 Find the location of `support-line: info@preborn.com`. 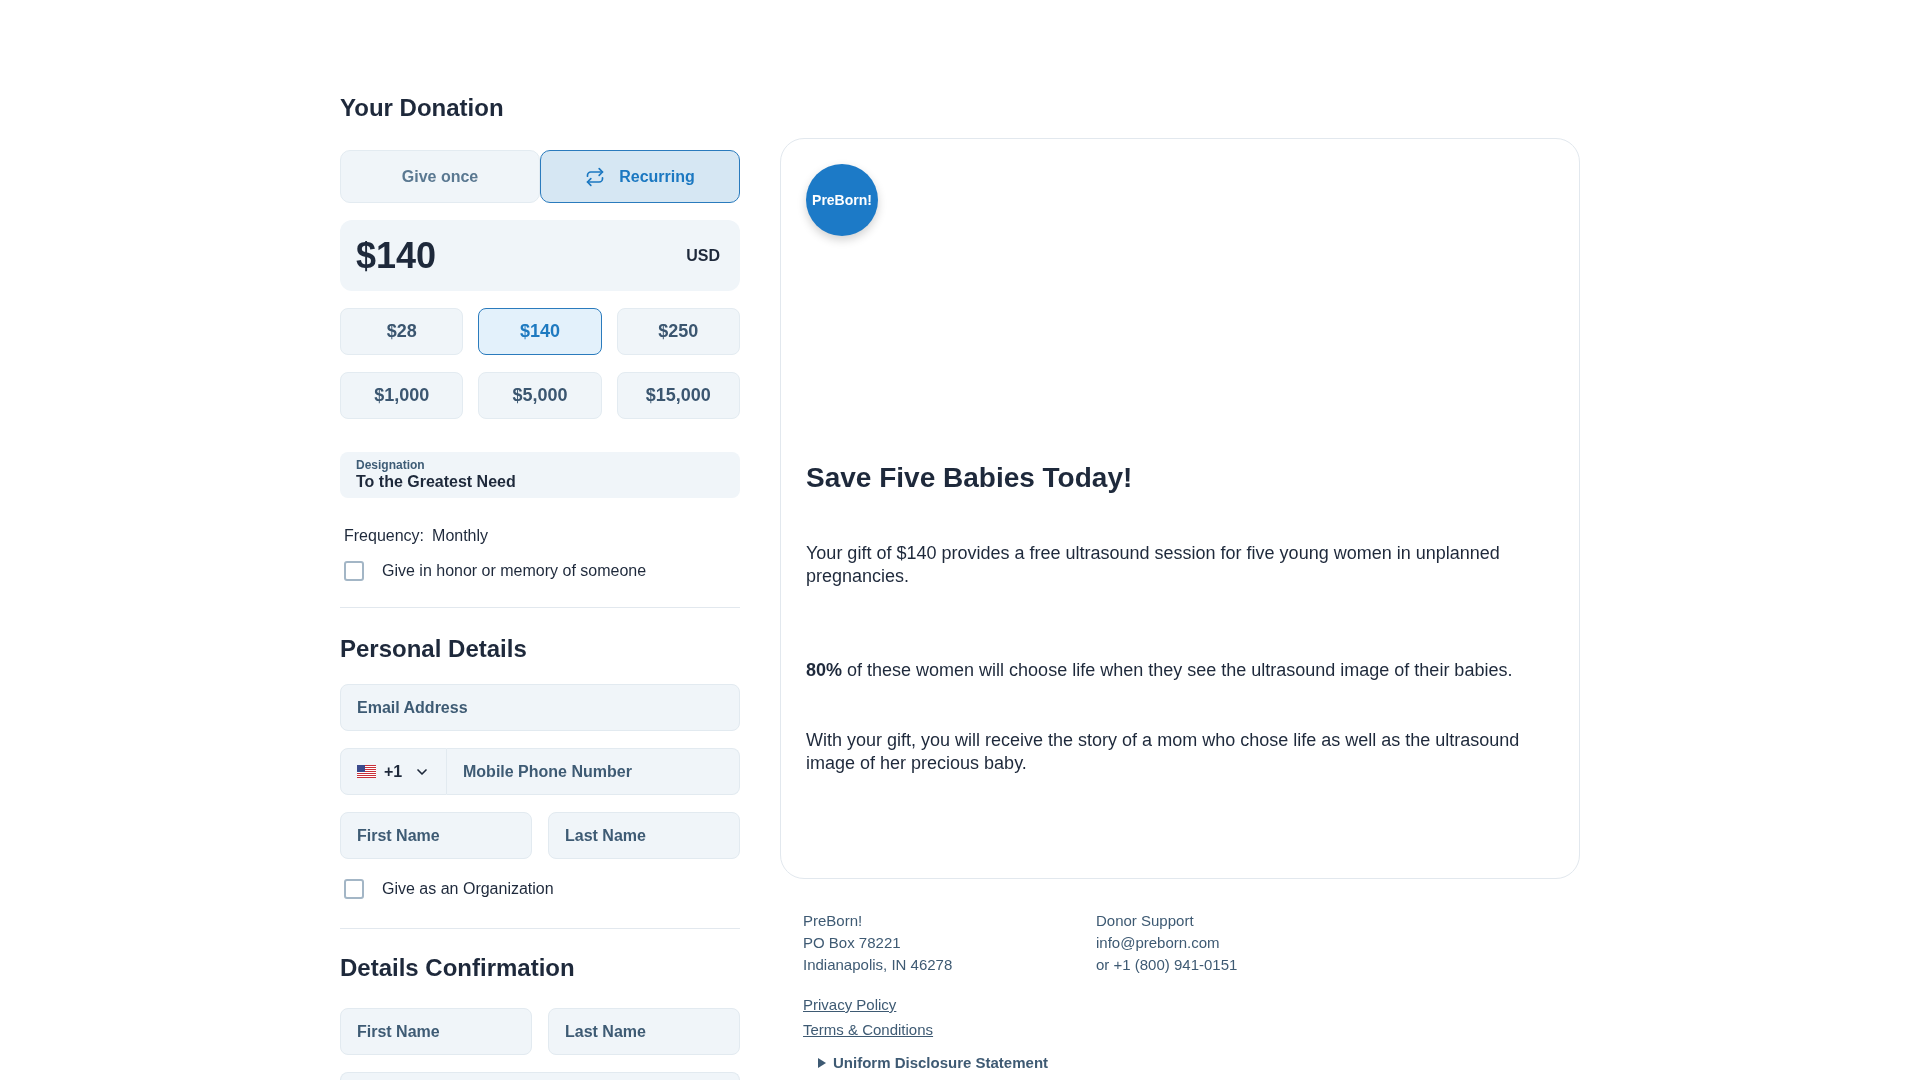

support-line: info@preborn.com is located at coordinates (1158, 943).